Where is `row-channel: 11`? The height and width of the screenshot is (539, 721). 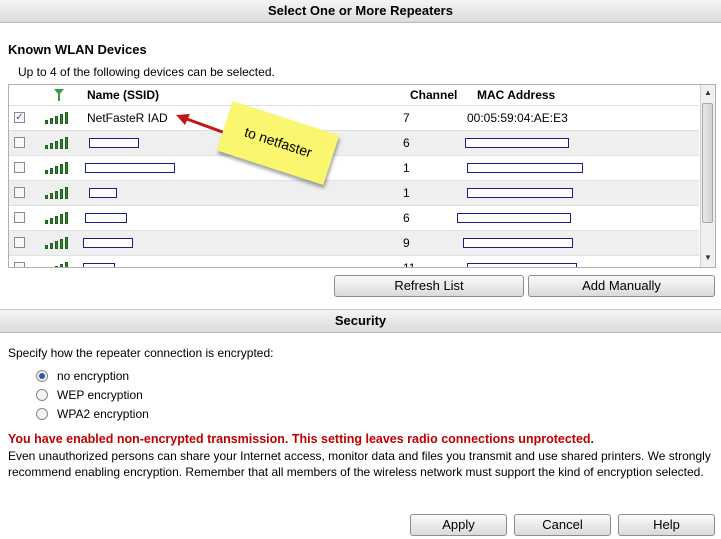
row-channel: 11 is located at coordinates (409, 264).